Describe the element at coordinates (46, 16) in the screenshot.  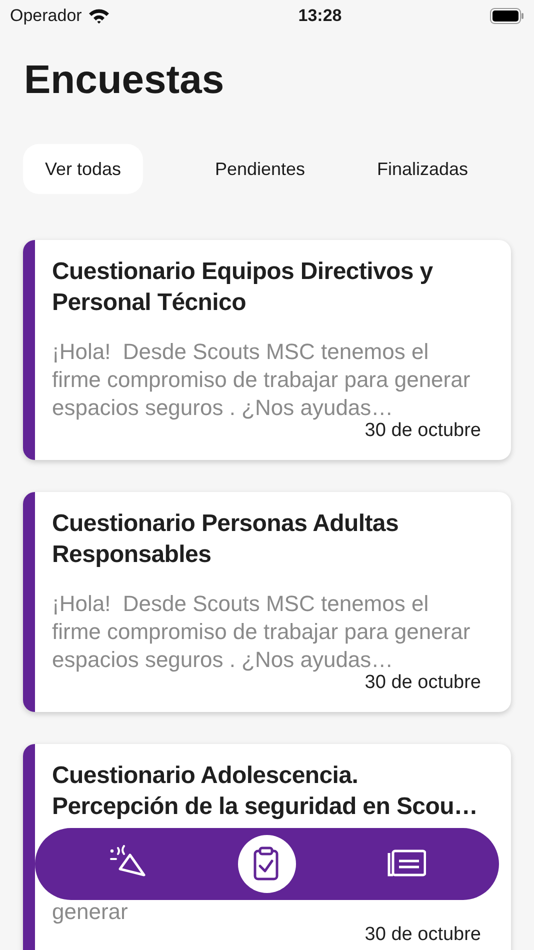
I see `carrier-name: Operador` at that location.